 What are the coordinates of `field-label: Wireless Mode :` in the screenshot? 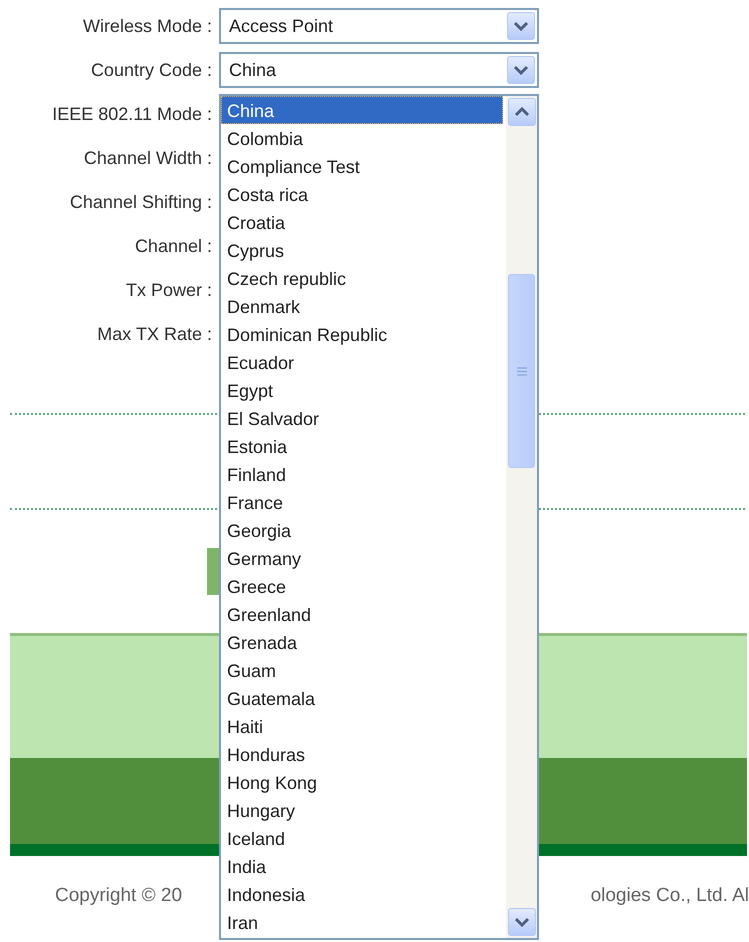 It's located at (147, 26).